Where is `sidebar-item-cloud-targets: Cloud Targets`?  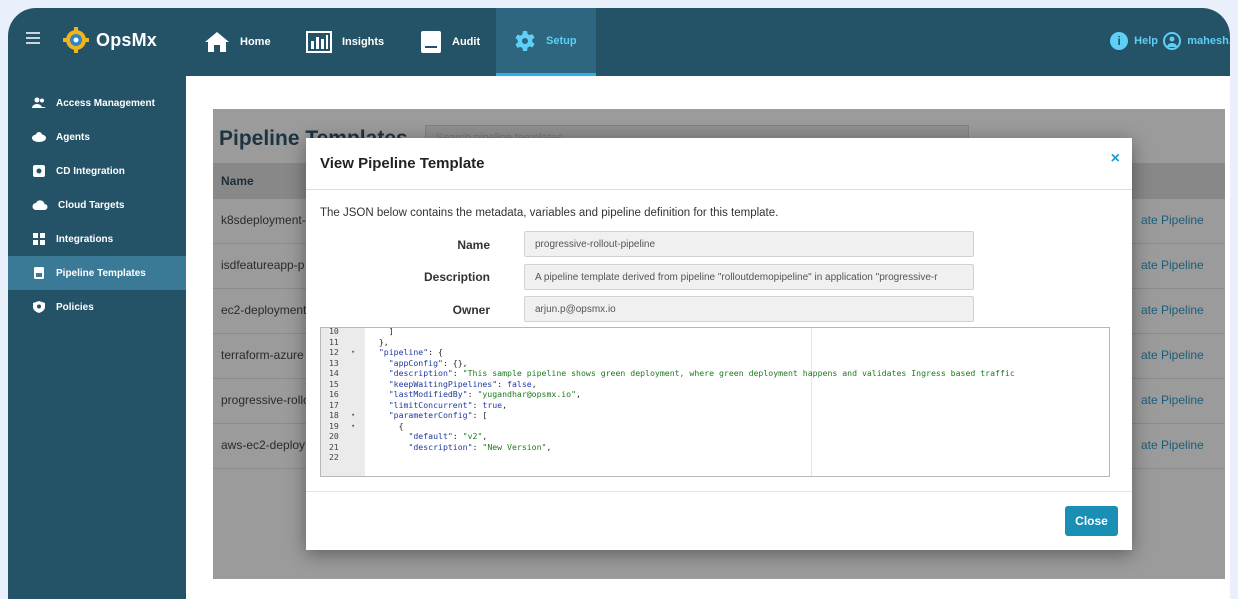 sidebar-item-cloud-targets: Cloud Targets is located at coordinates (97, 205).